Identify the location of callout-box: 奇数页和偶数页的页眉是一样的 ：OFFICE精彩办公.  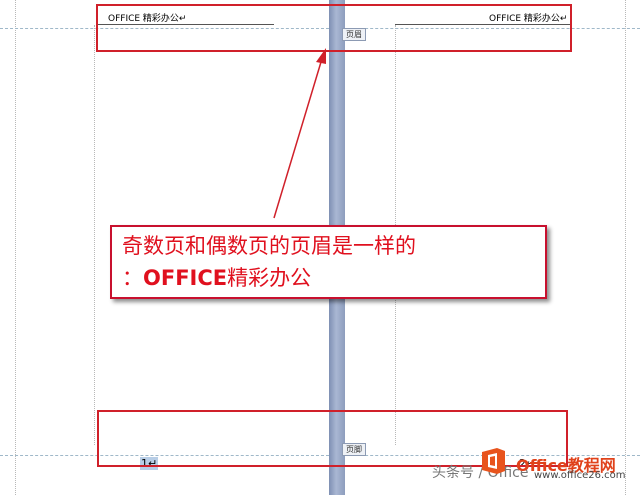
(328, 262).